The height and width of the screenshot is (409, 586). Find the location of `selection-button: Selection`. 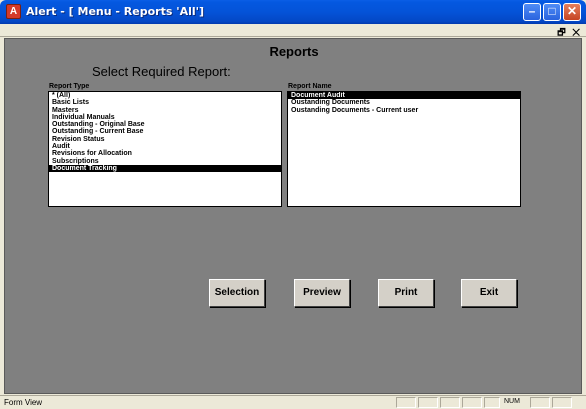

selection-button: Selection is located at coordinates (237, 293).